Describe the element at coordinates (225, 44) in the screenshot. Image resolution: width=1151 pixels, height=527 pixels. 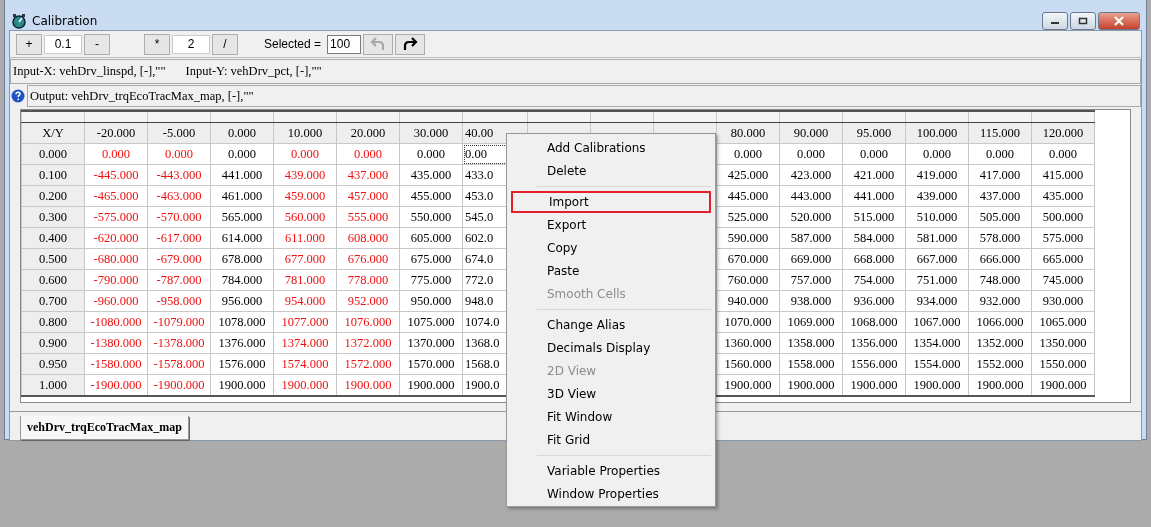
I see `divide-button: /` at that location.